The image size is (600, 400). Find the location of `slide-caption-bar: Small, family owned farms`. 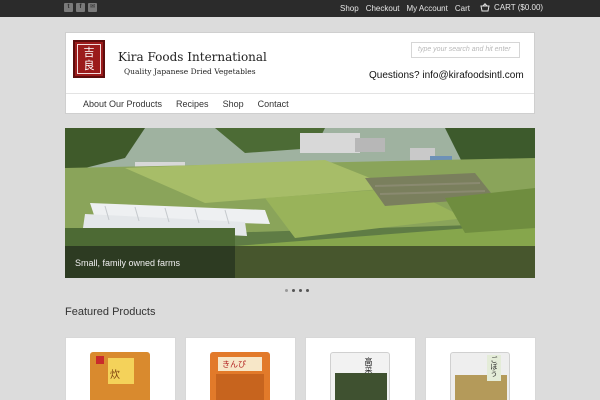

slide-caption-bar: Small, family owned farms is located at coordinates (300, 262).